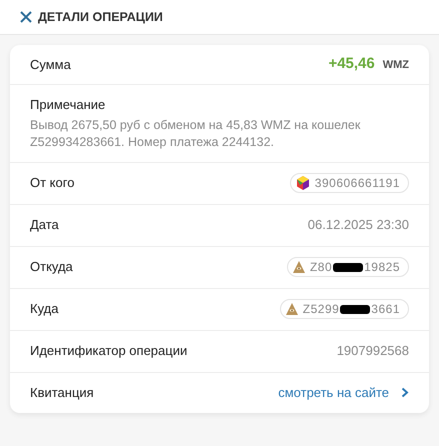 Image resolution: width=439 pixels, height=446 pixels. Describe the element at coordinates (355, 267) in the screenshot. I see `wallet-number: Z80 19825` at that location.